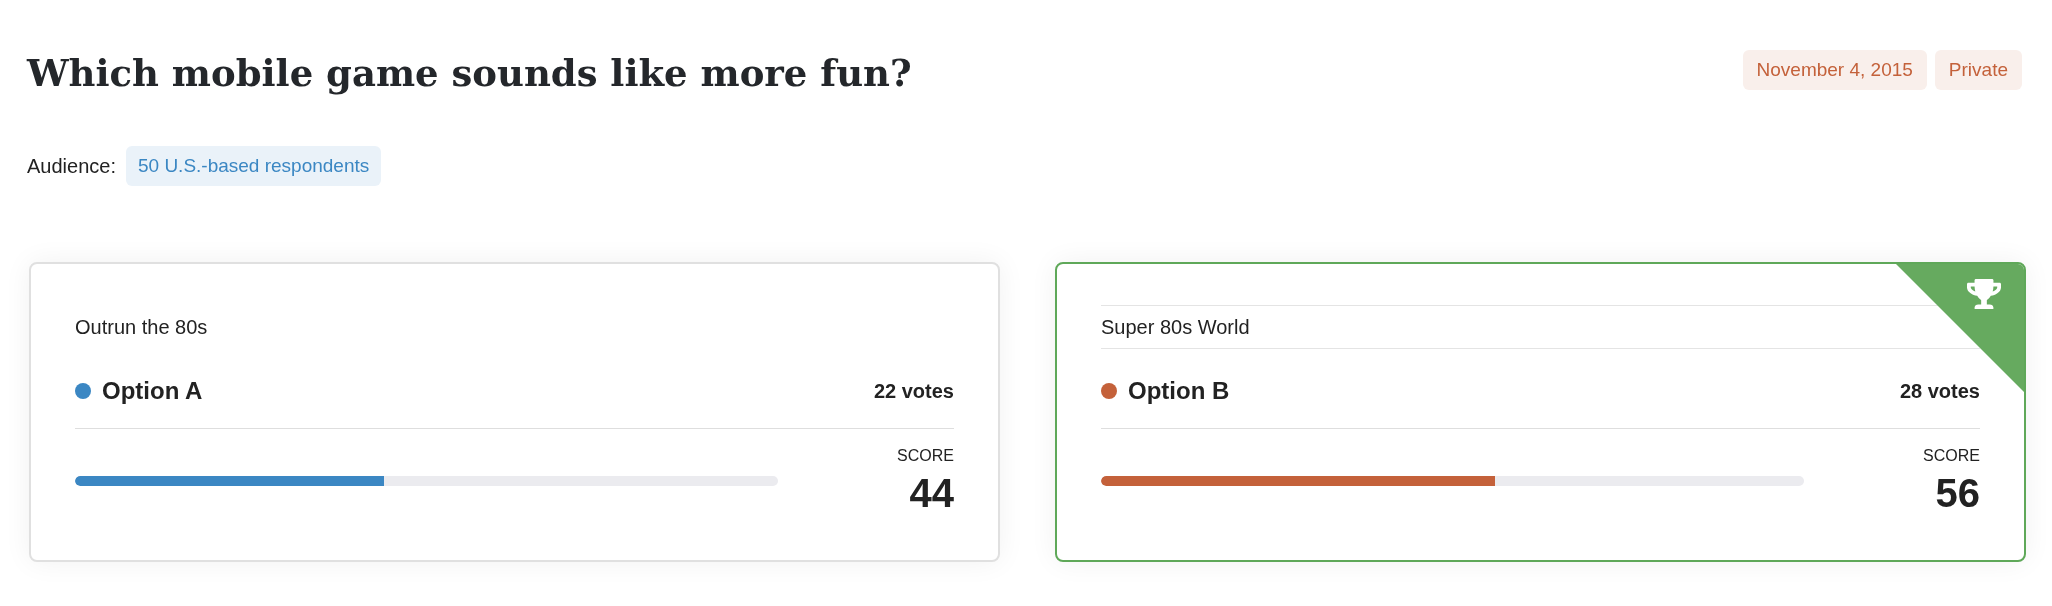  I want to click on score-value: 56, so click(1957, 493).